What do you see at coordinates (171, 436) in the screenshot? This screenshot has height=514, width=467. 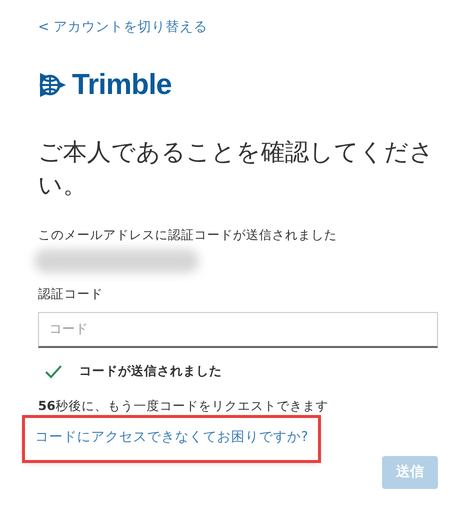 I see `help-link: コードにアクセスできなくてお困りですか?` at bounding box center [171, 436].